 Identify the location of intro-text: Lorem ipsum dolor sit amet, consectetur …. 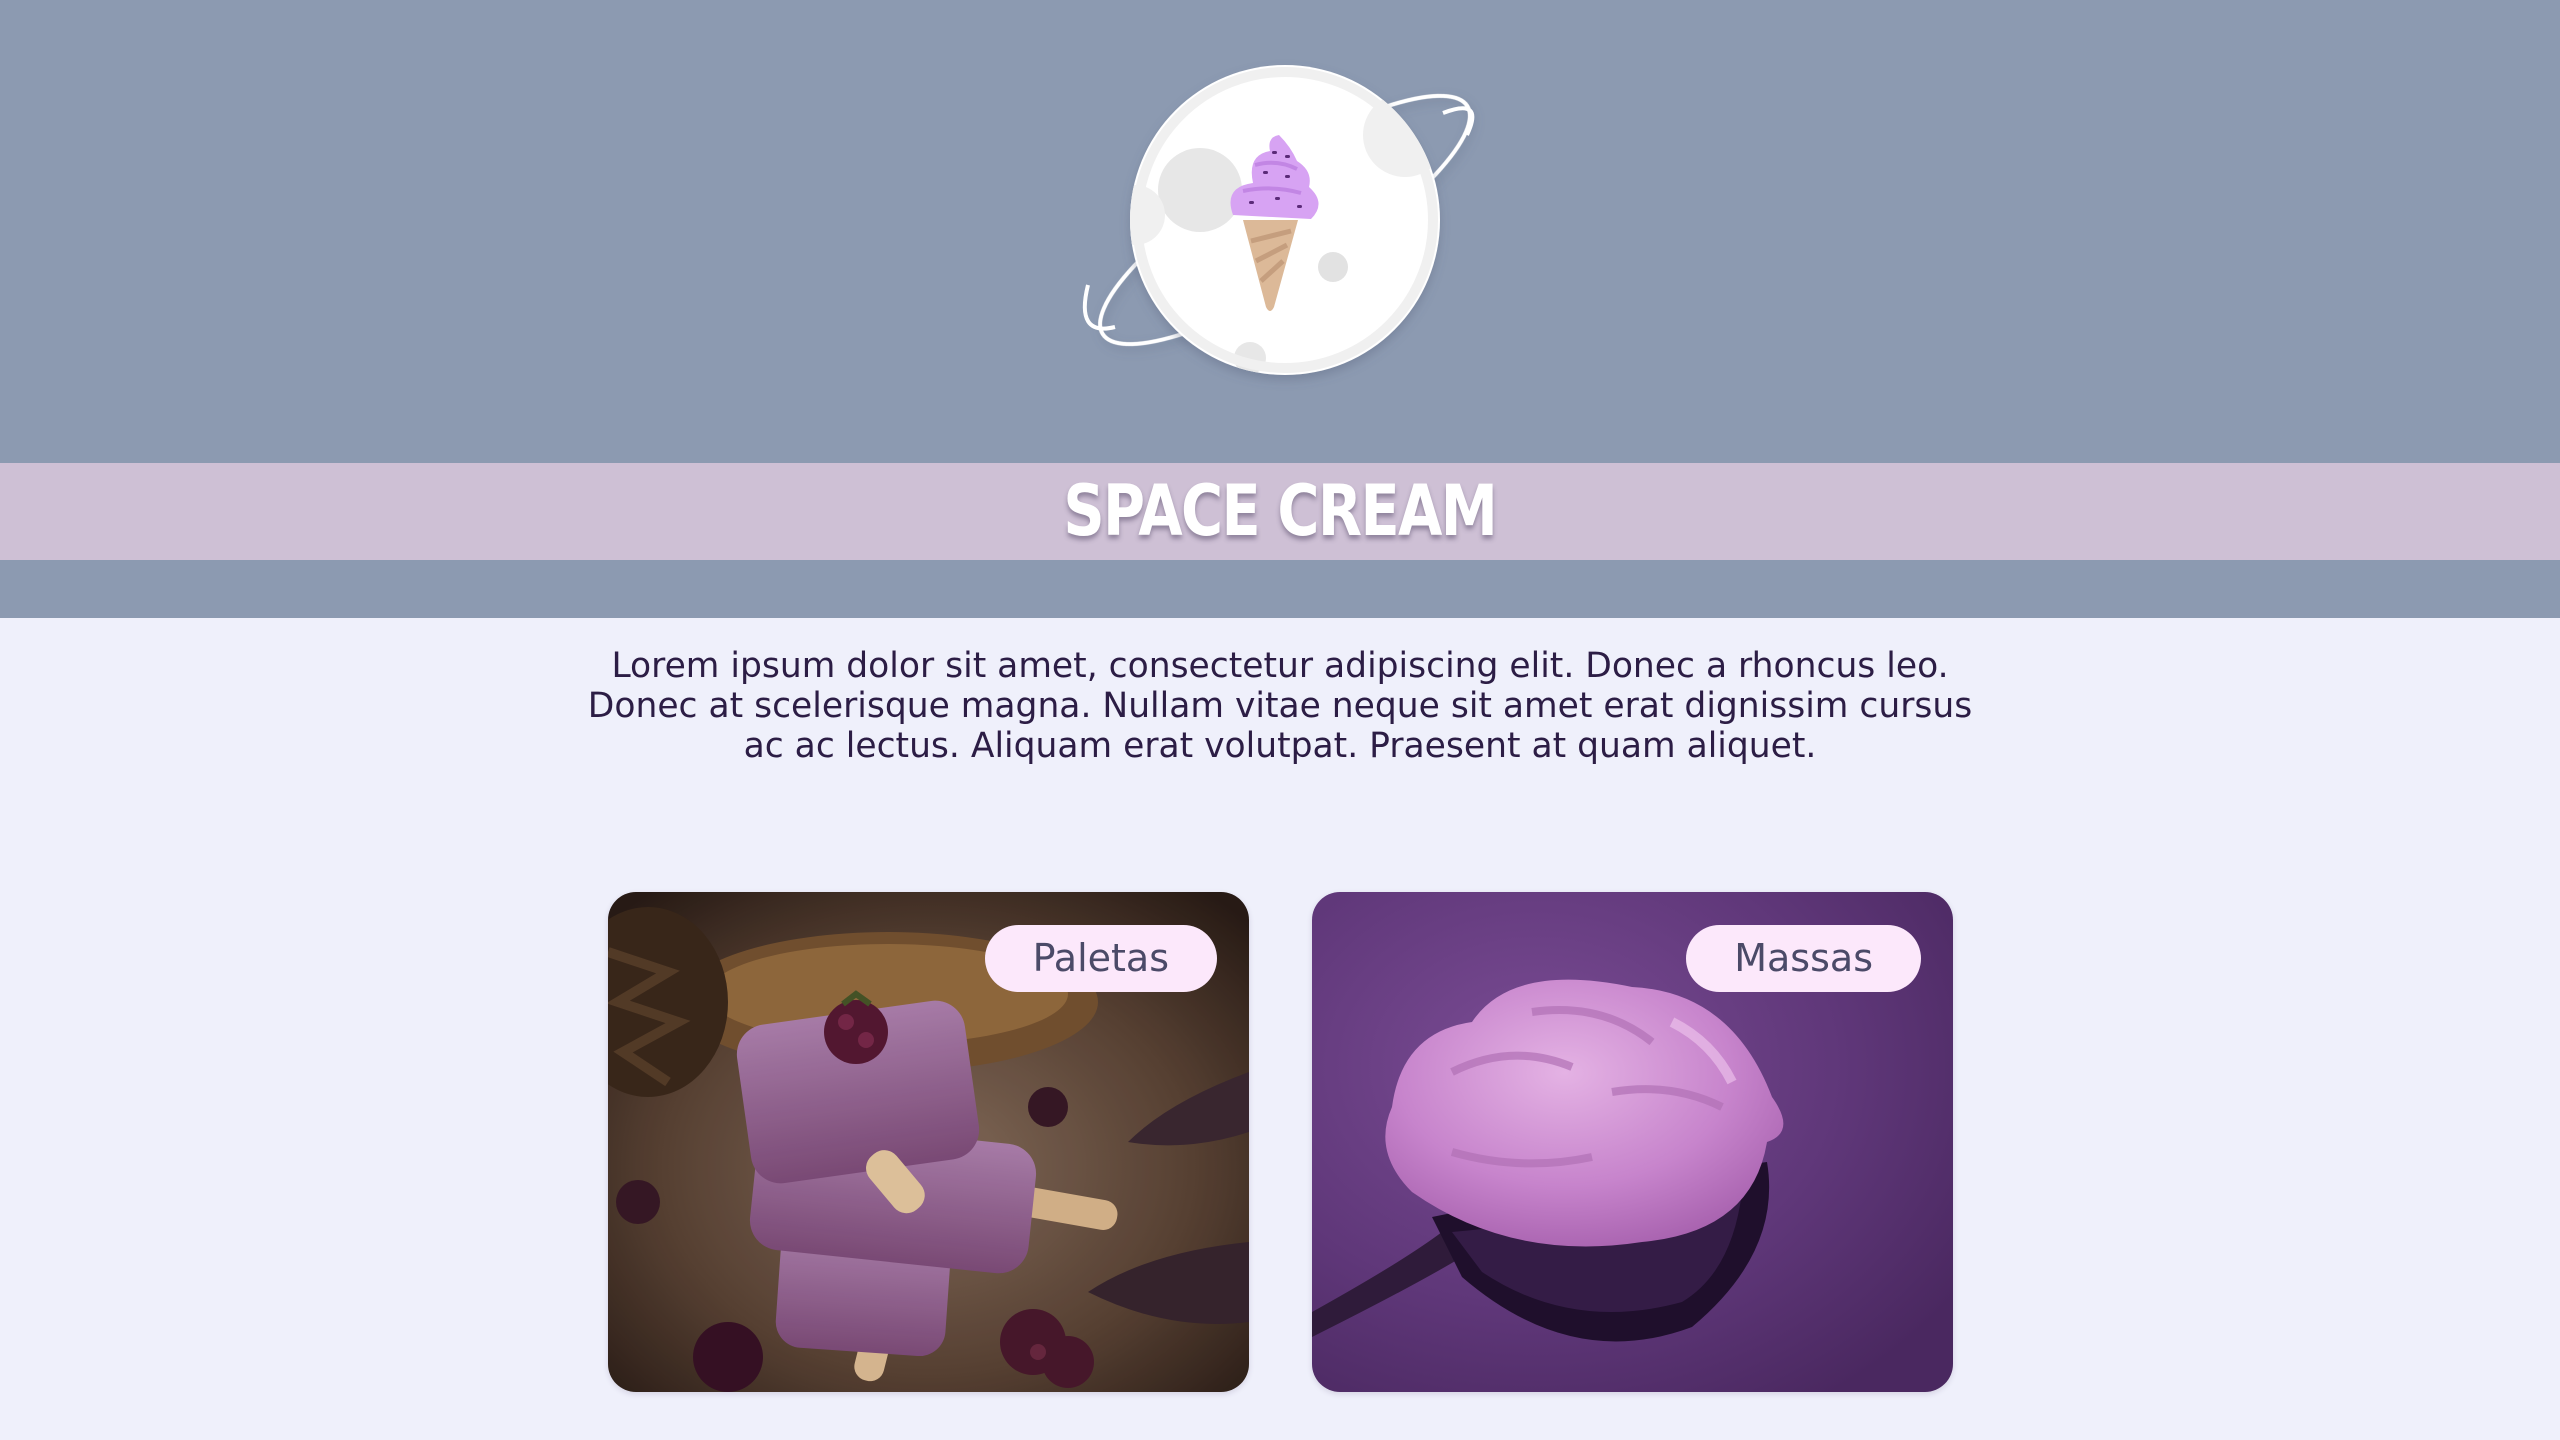
(1280, 706).